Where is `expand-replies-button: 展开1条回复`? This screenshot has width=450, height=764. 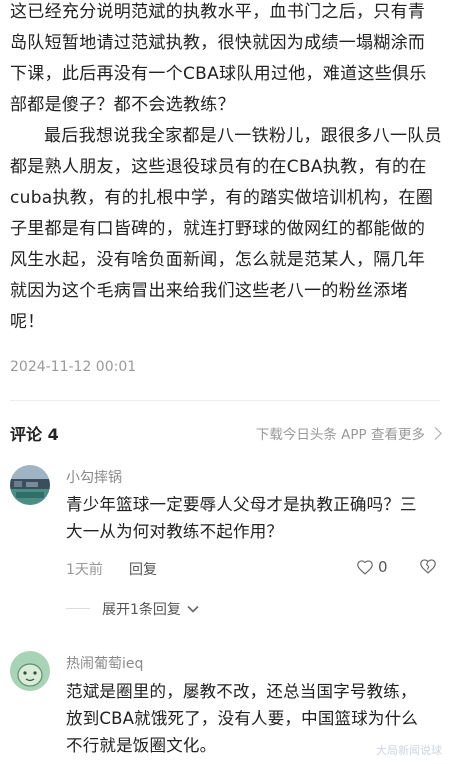 expand-replies-button: 展开1条回复 is located at coordinates (150, 609).